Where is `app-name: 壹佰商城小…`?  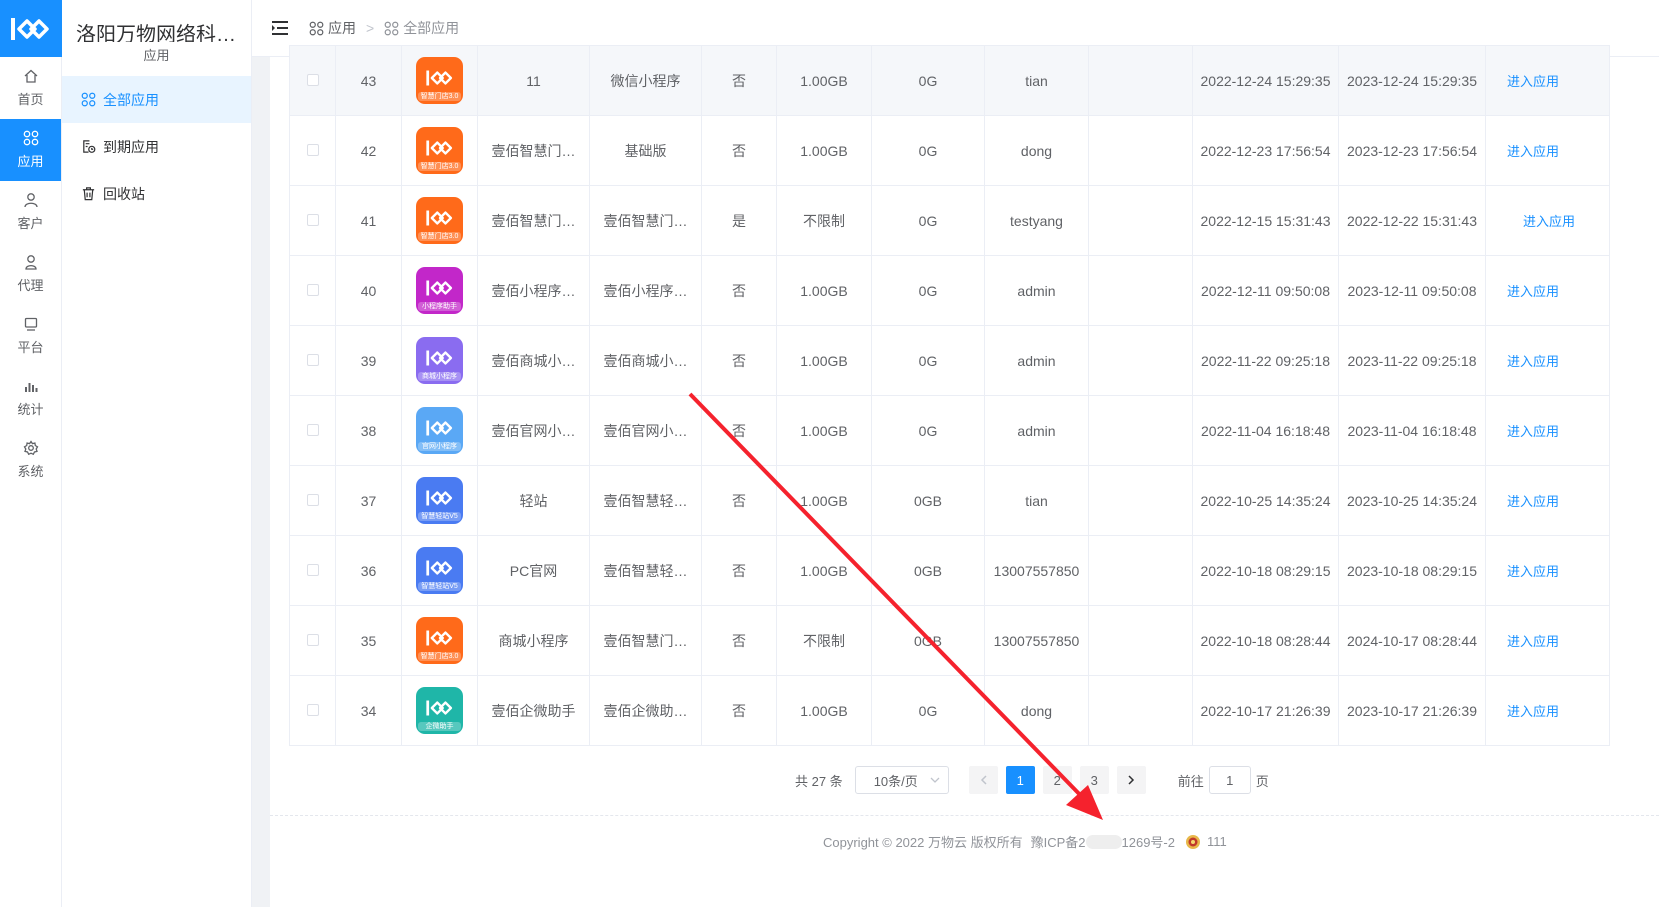 app-name: 壹佰商城小… is located at coordinates (533, 360).